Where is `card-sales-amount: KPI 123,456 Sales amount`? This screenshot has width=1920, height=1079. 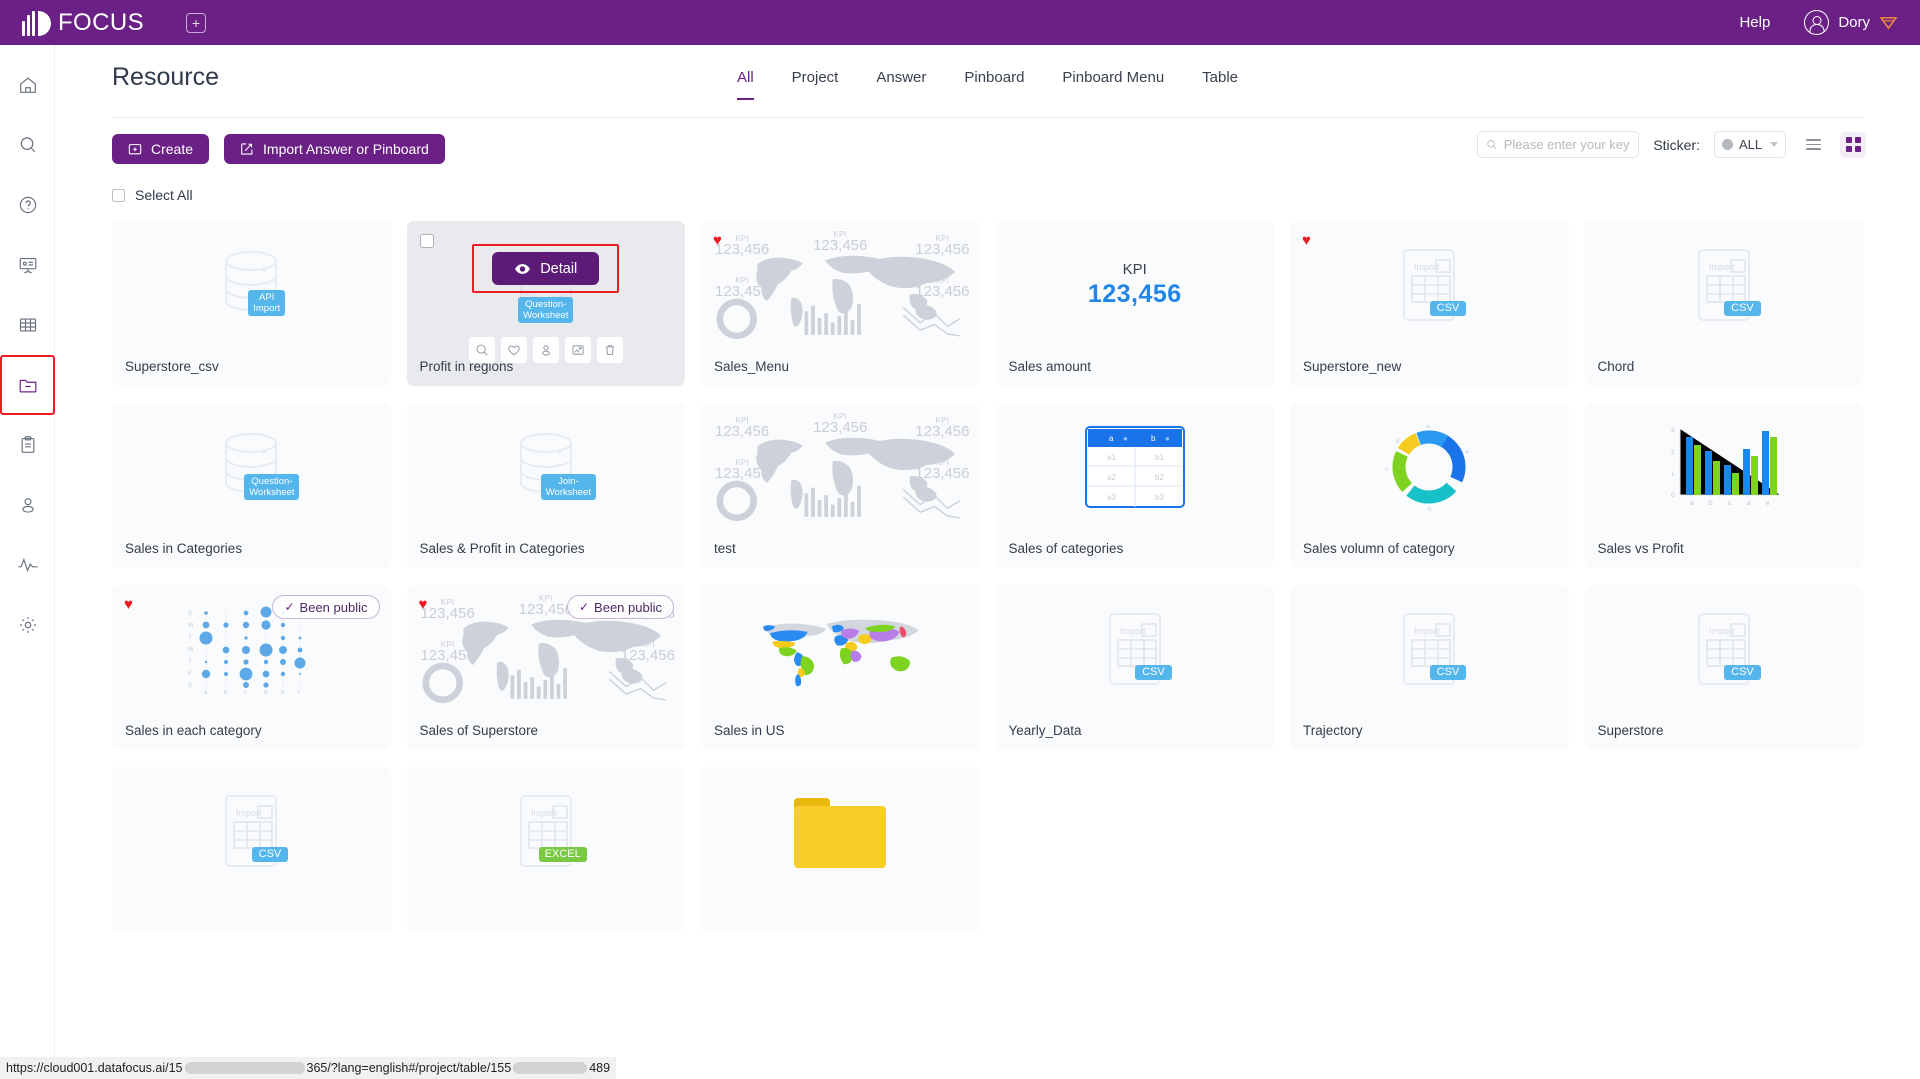 card-sales-amount: KPI 123,456 Sales amount is located at coordinates (1134, 303).